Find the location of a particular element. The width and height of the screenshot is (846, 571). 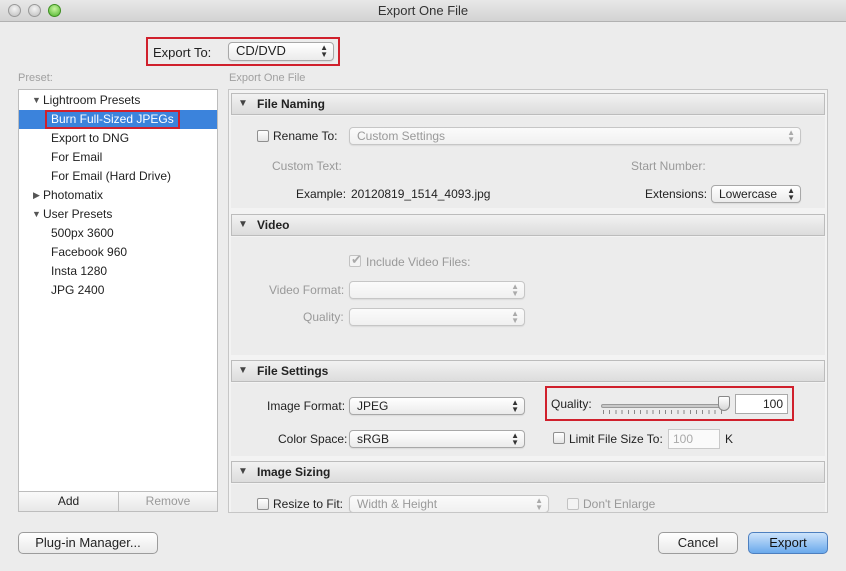

export-to-select: CD/DVD ▲ ▼ is located at coordinates (281, 51).